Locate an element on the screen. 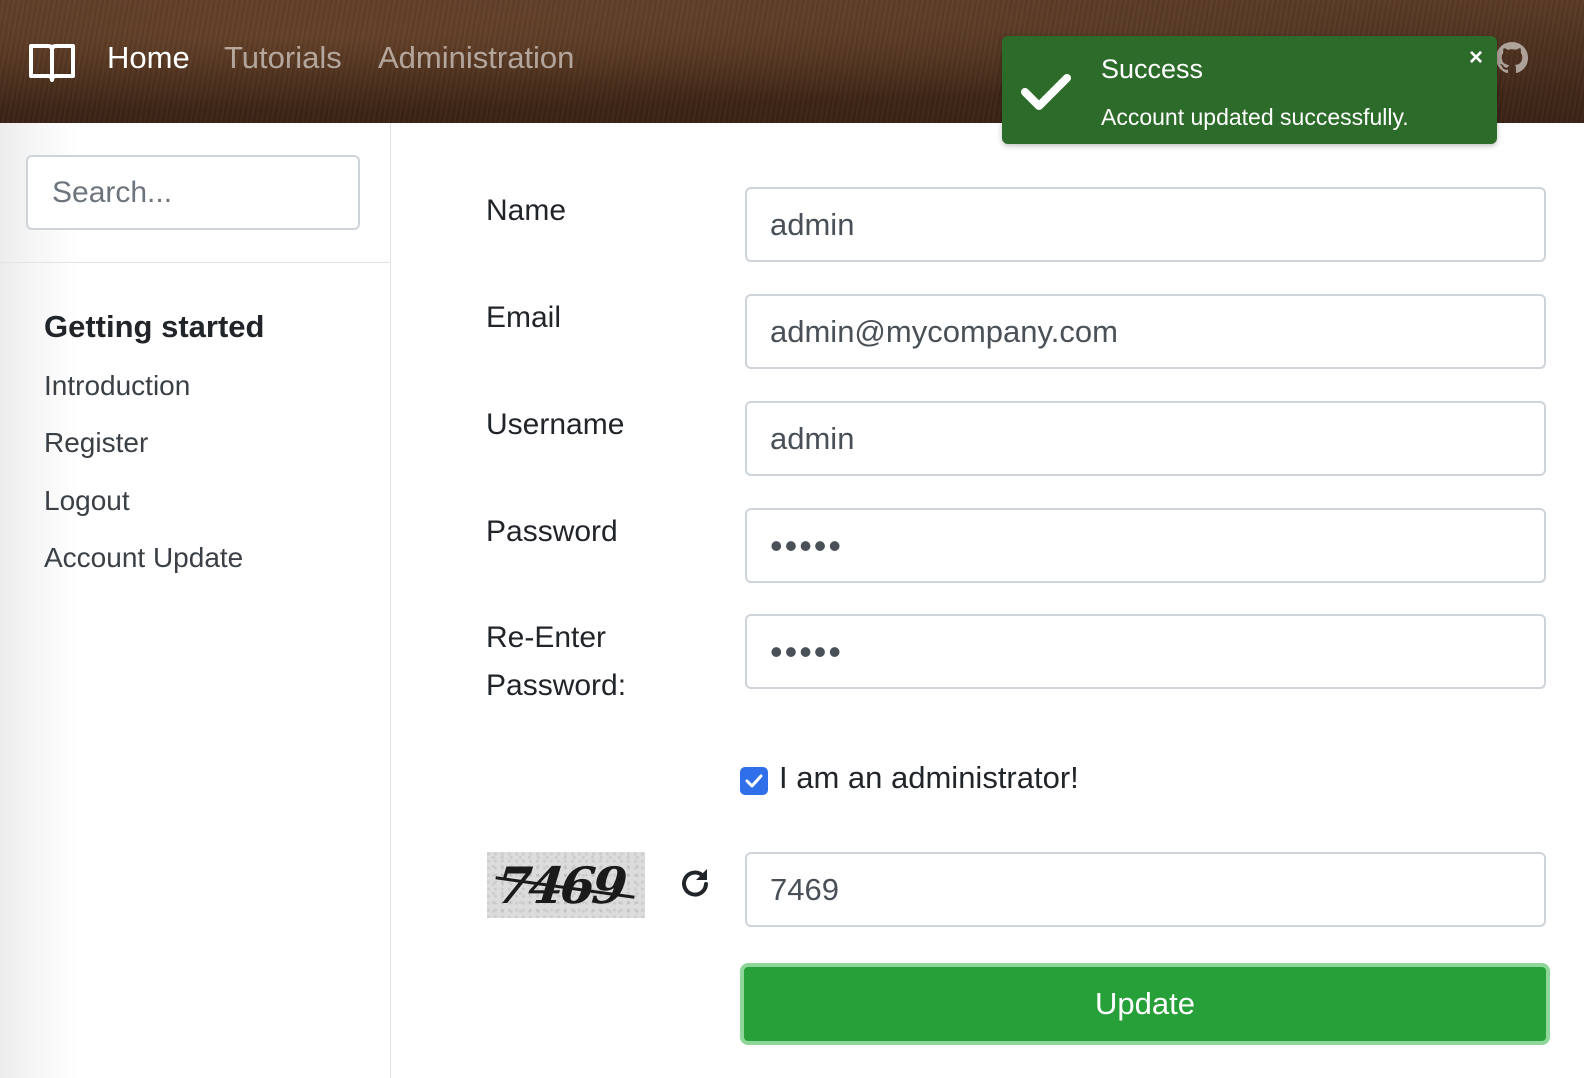  name-label: Name is located at coordinates (526, 210).